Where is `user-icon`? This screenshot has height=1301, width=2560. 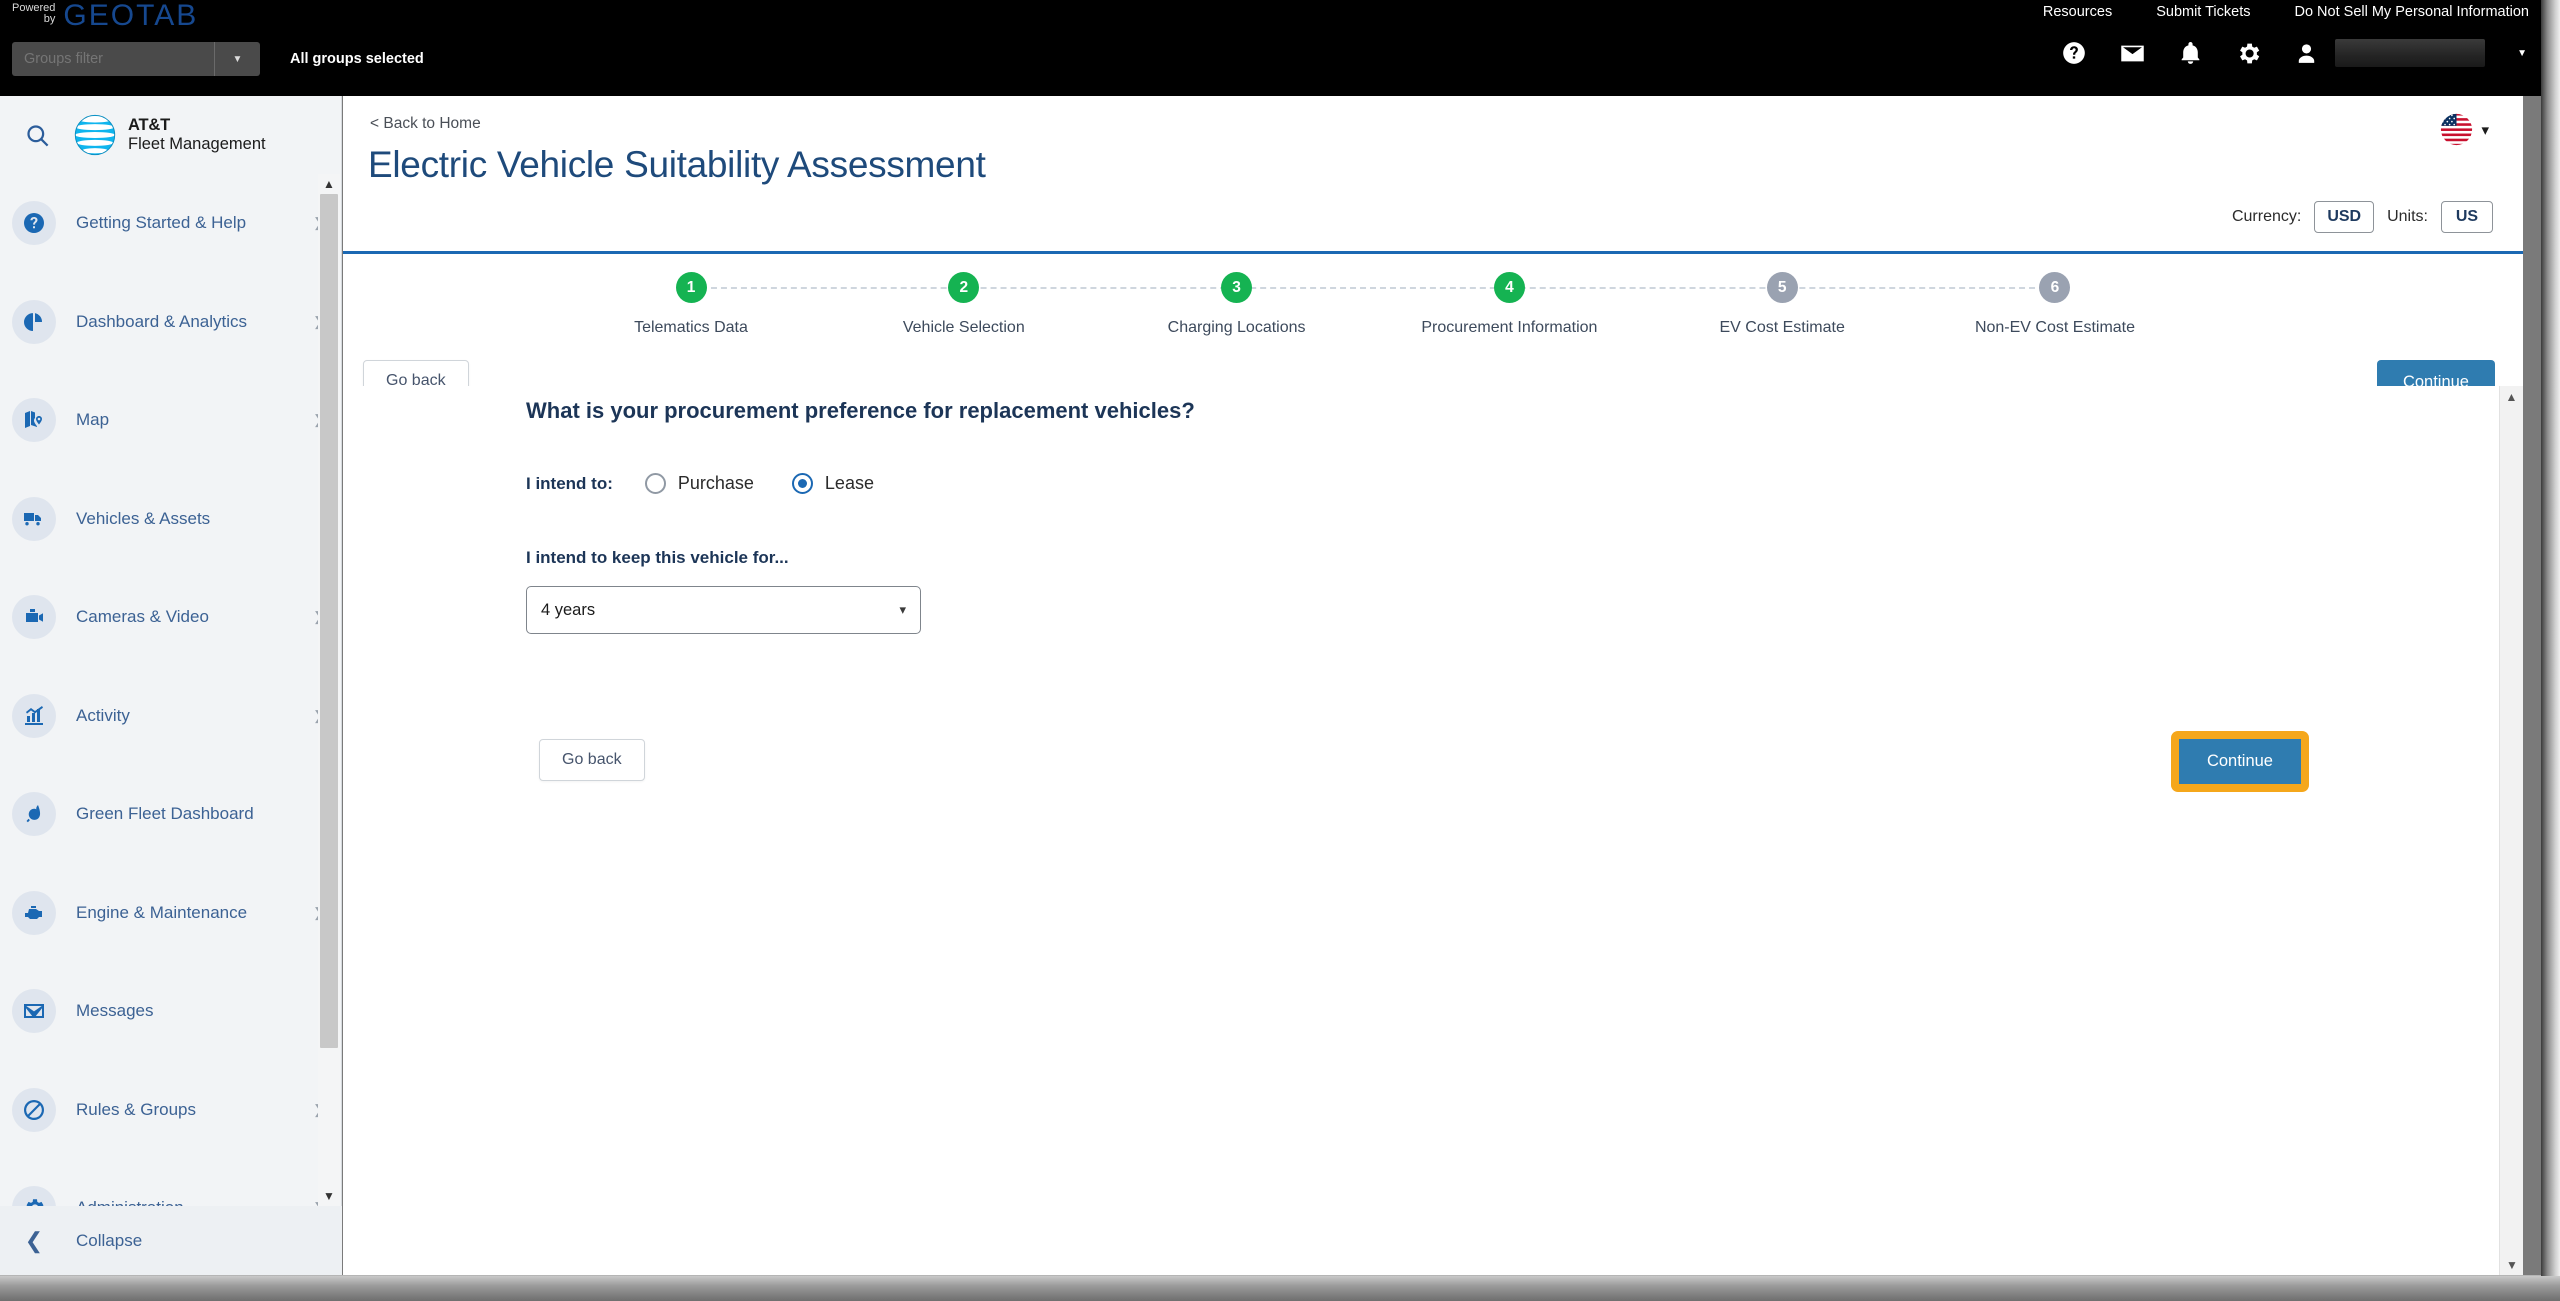 user-icon is located at coordinates (2306, 53).